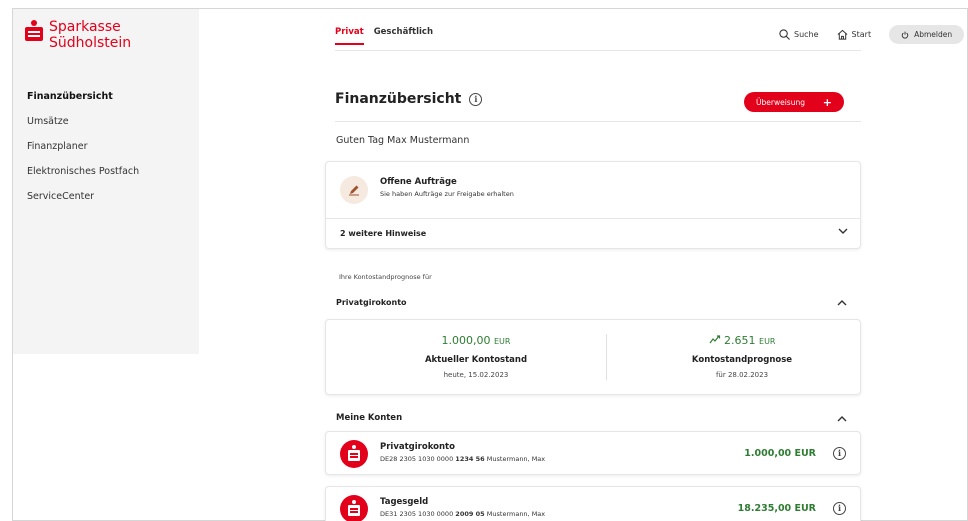  I want to click on trend-up-icon, so click(714, 339).